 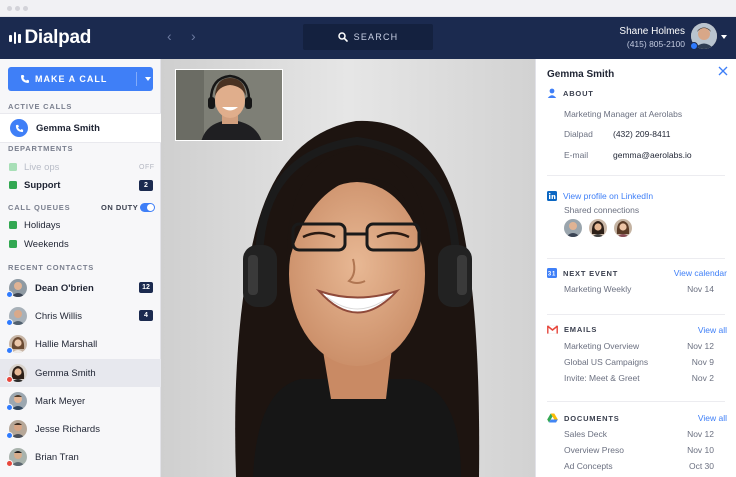 What do you see at coordinates (64, 288) in the screenshot?
I see `contact-name: Dean O'brien` at bounding box center [64, 288].